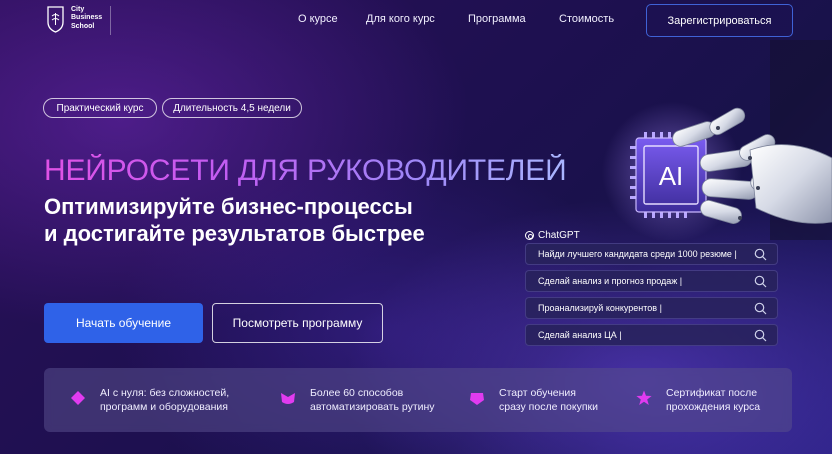  What do you see at coordinates (586, 19) in the screenshot?
I see `nav-item-price: Стоимость` at bounding box center [586, 19].